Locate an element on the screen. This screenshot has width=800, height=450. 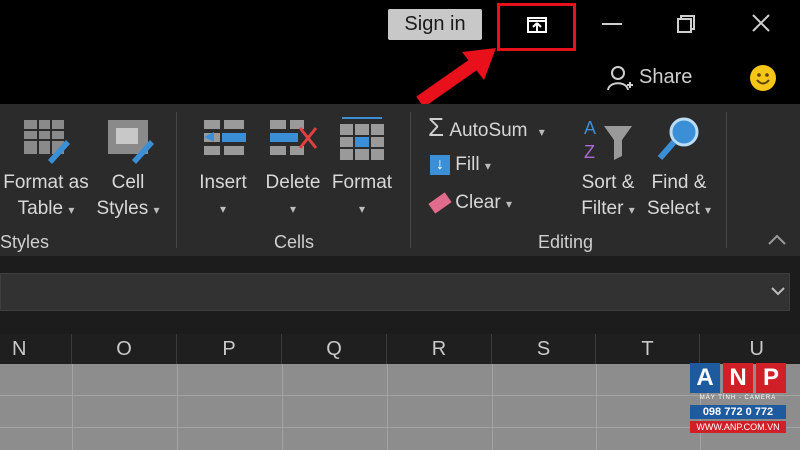
column-header: P is located at coordinates (229, 349).